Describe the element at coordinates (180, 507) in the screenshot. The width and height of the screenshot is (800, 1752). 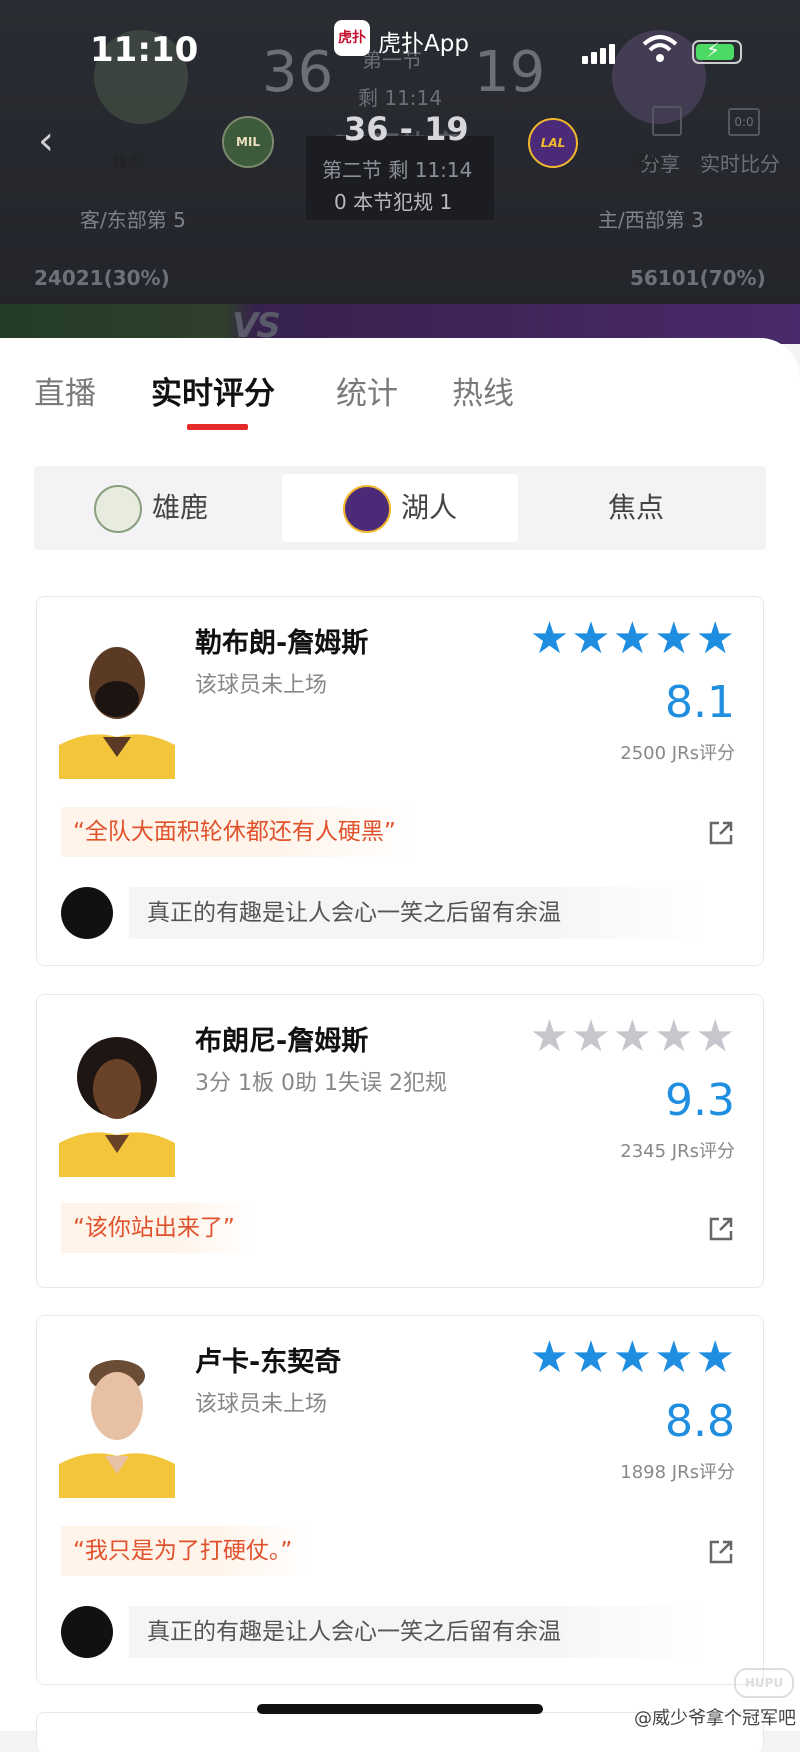
I see `segment-bucks-label: 雄鹿` at that location.